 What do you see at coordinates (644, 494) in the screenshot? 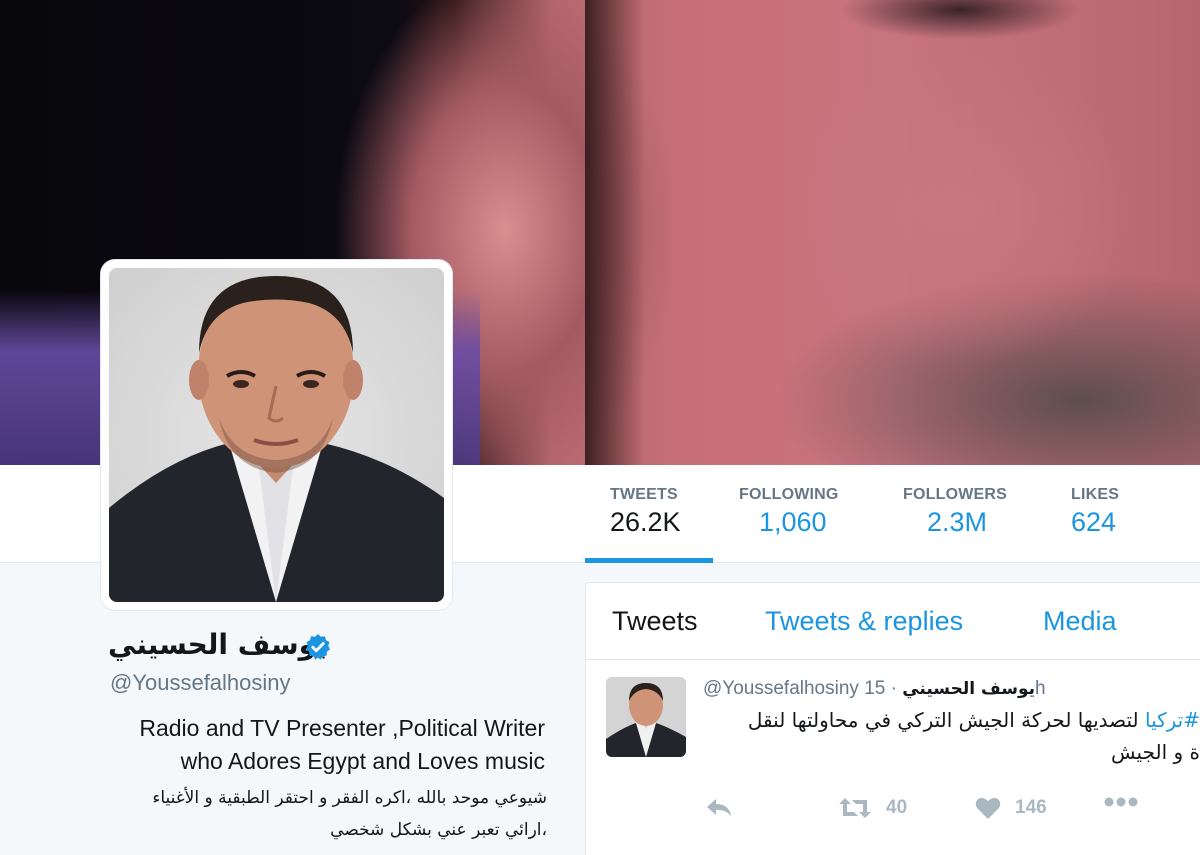
I see `stat-tweets-label: TWEETS` at bounding box center [644, 494].